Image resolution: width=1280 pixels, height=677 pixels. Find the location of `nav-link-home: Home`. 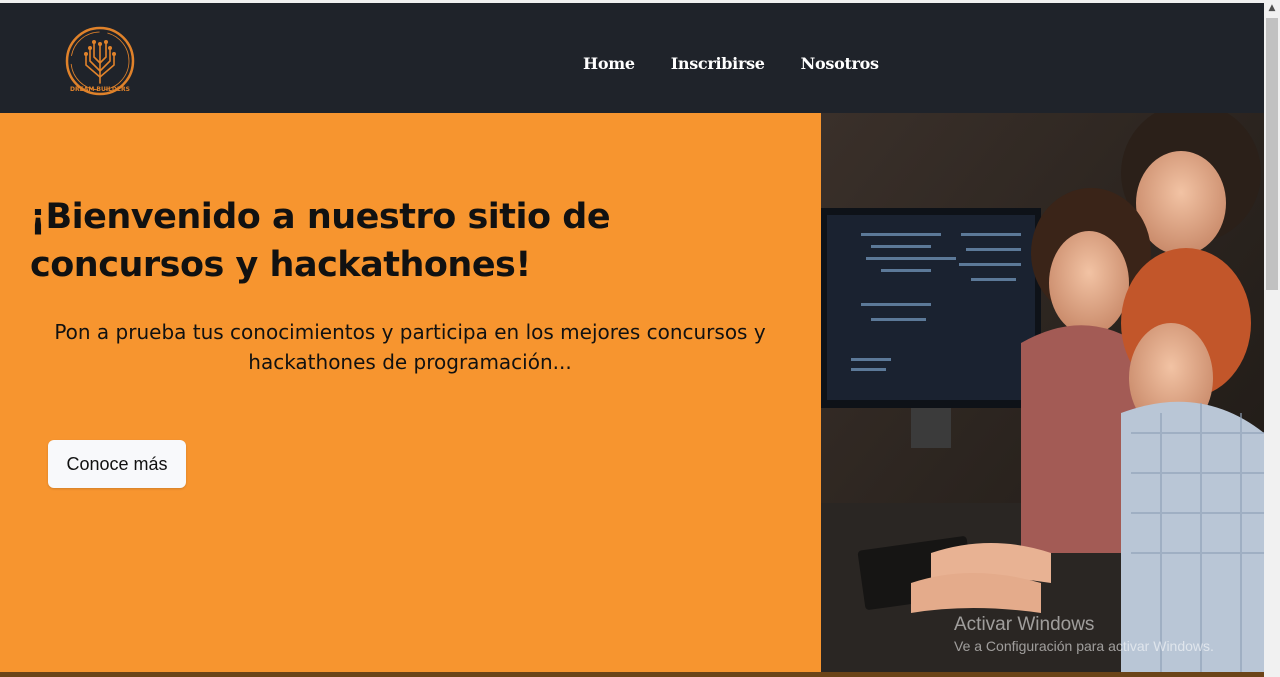

nav-link-home: Home is located at coordinates (609, 63).